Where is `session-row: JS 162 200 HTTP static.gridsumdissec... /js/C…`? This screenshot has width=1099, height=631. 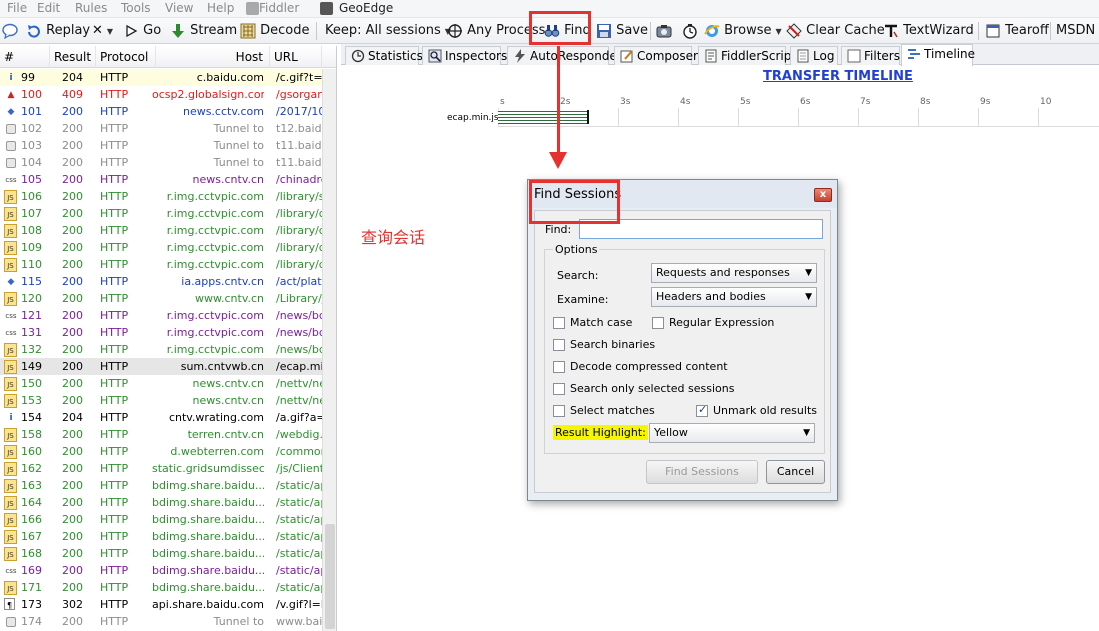 session-row: JS 162 200 HTTP static.gridsumdissec... /js/C… is located at coordinates (161, 468).